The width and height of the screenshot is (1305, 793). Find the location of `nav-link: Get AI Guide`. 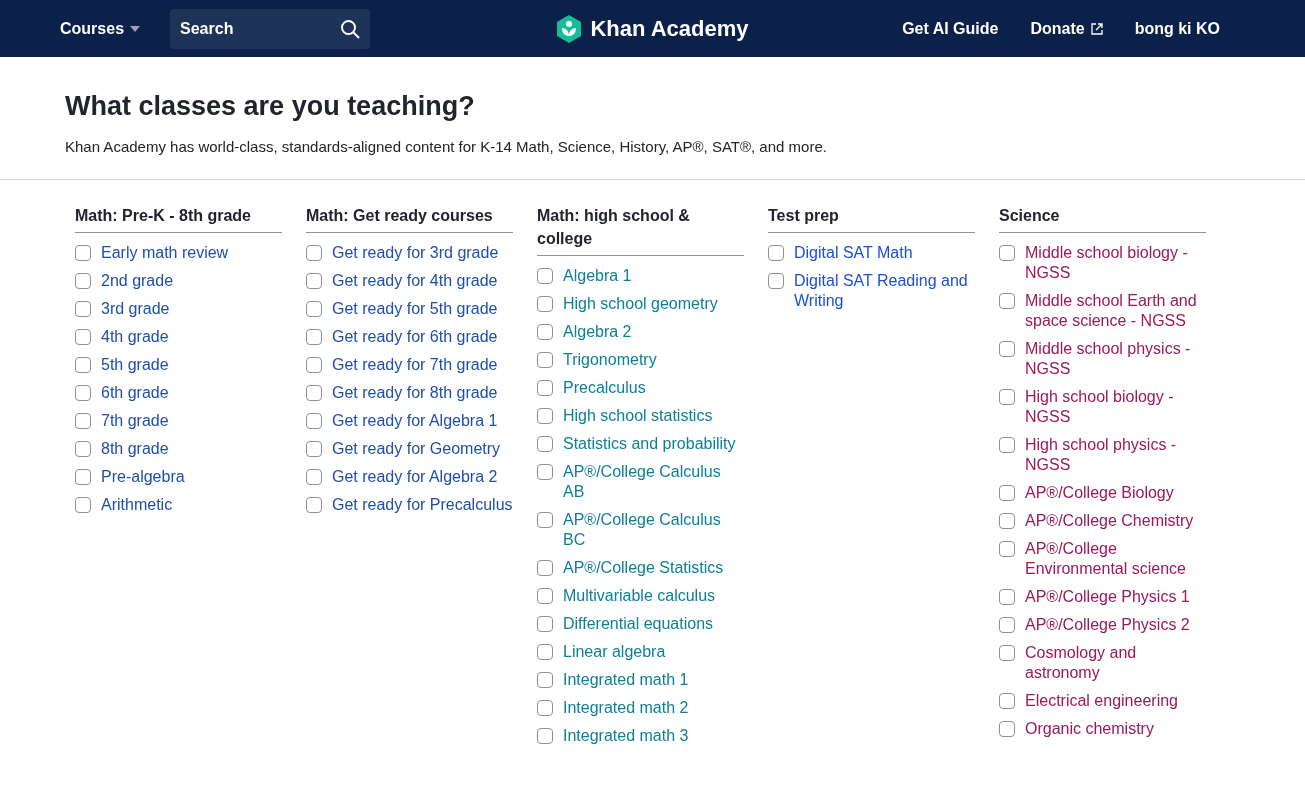

nav-link: Get AI Guide is located at coordinates (950, 28).